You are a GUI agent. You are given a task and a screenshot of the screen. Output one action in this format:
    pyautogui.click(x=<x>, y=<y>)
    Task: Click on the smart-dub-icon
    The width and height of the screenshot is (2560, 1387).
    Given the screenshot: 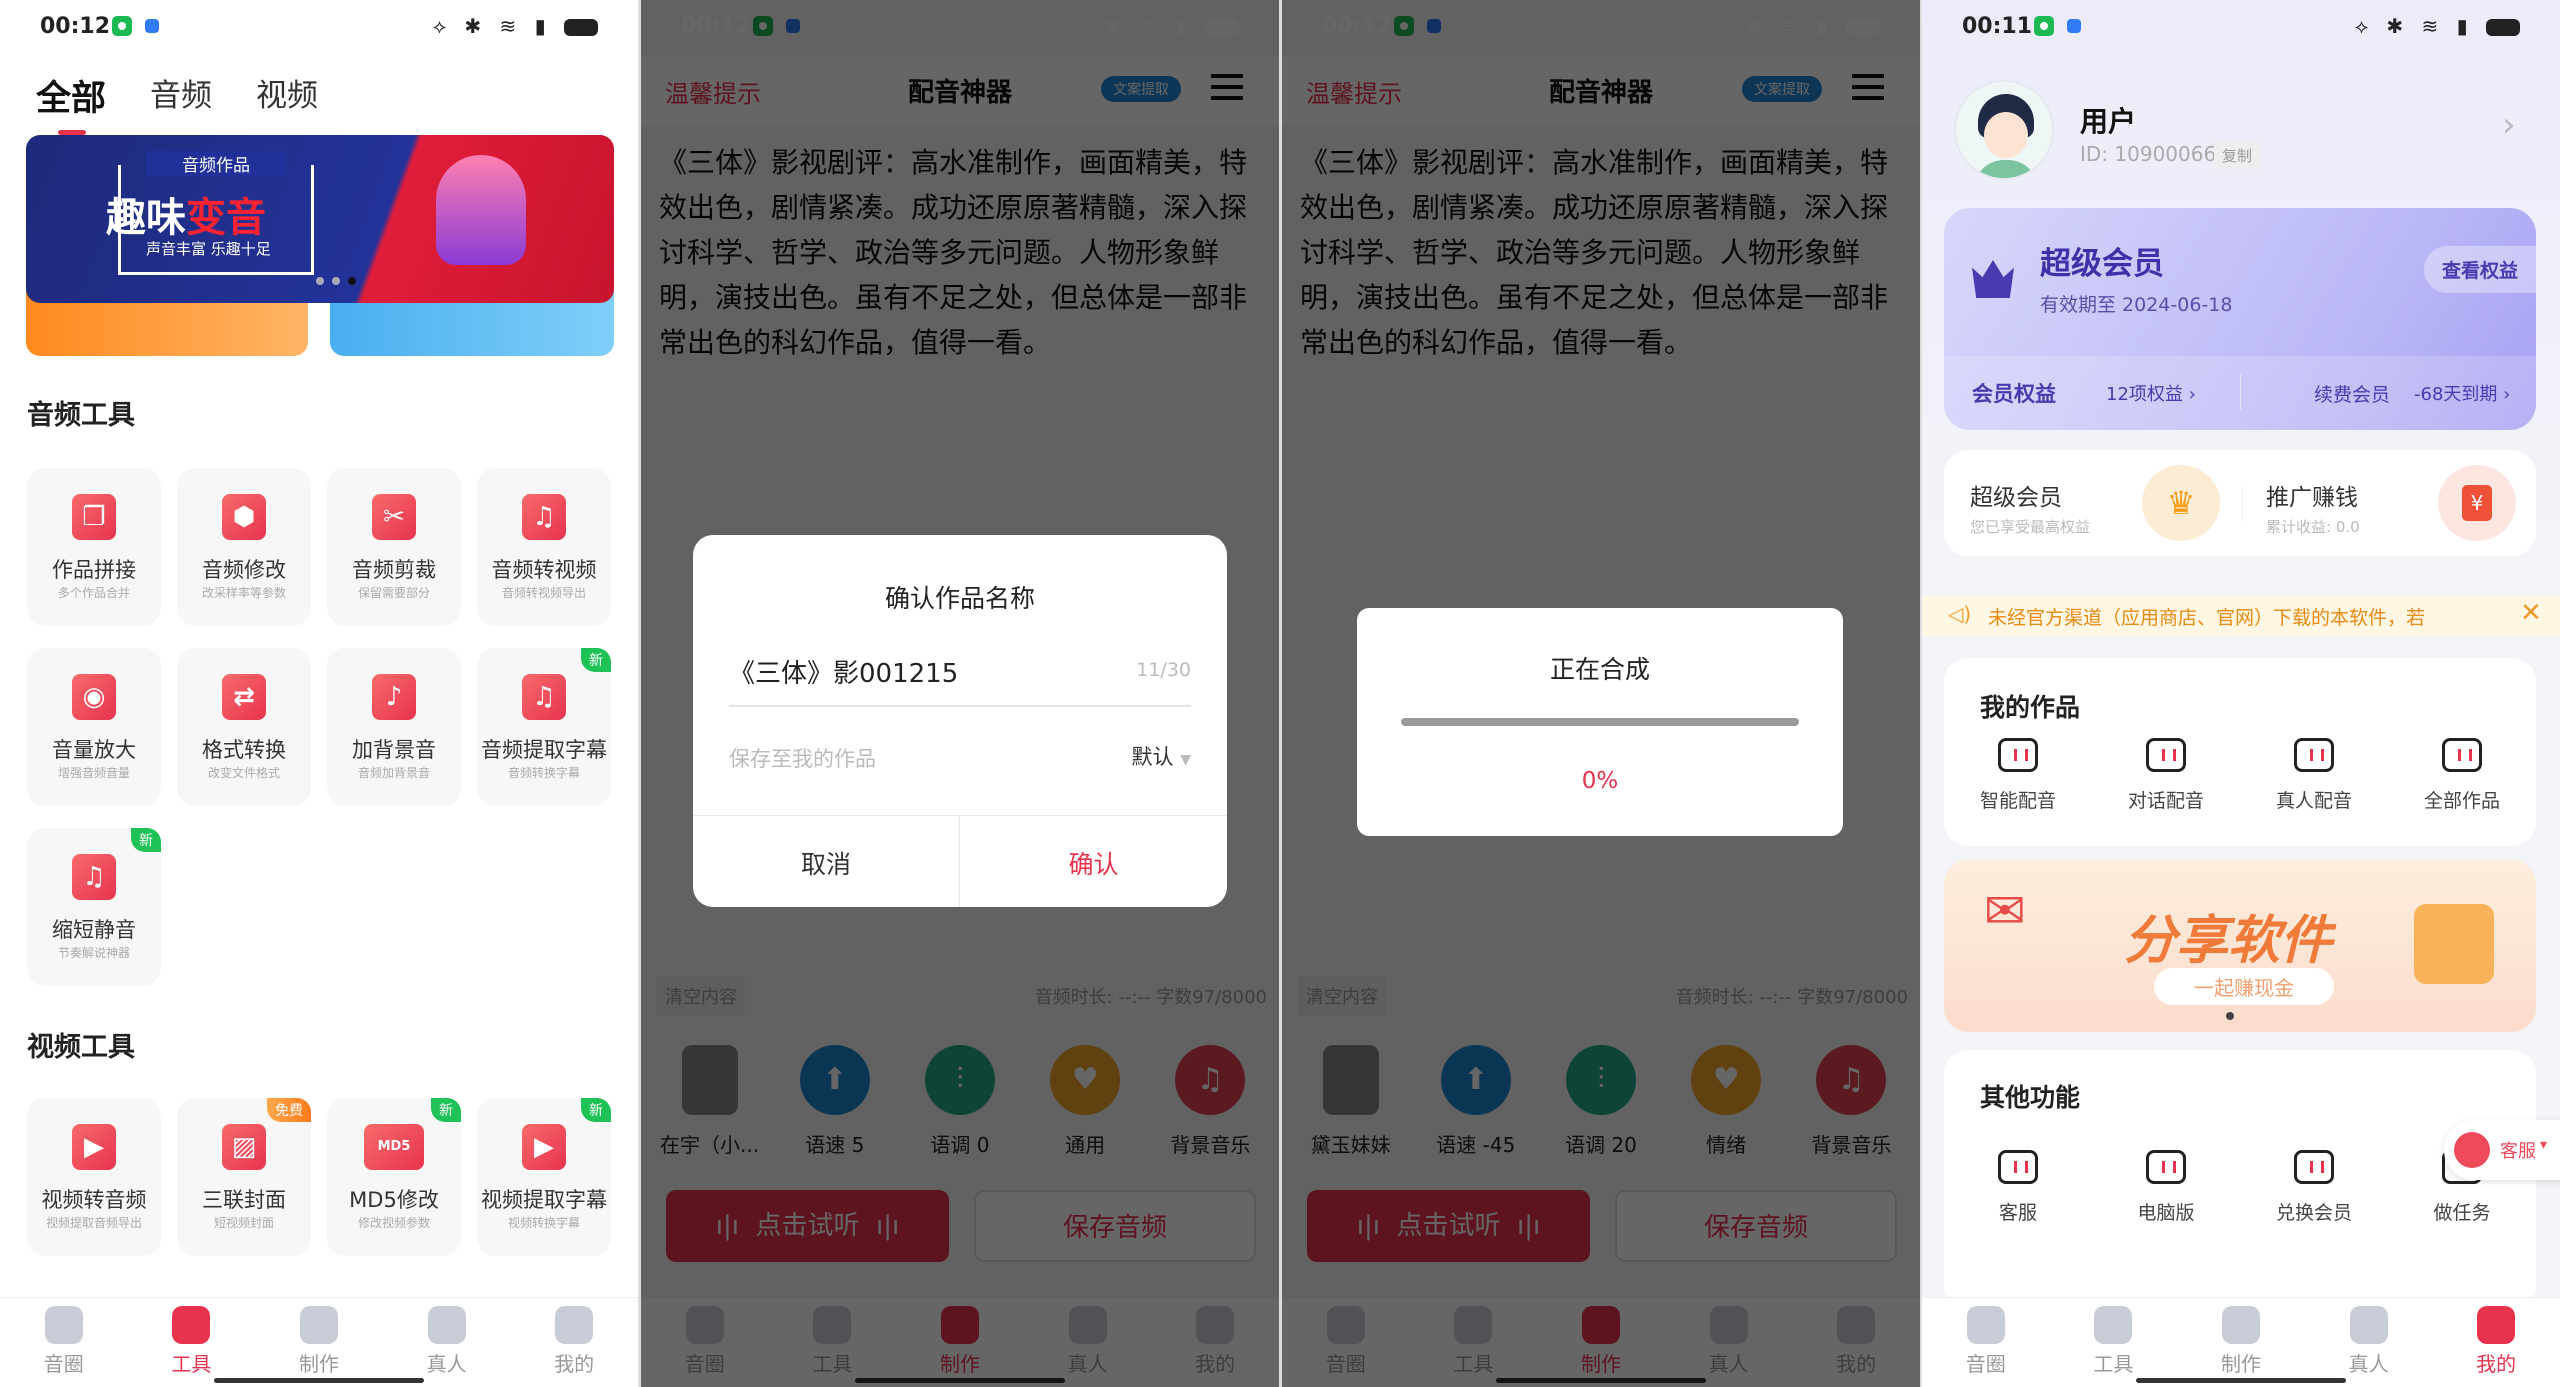 What is the action you would take?
    pyautogui.click(x=2018, y=755)
    